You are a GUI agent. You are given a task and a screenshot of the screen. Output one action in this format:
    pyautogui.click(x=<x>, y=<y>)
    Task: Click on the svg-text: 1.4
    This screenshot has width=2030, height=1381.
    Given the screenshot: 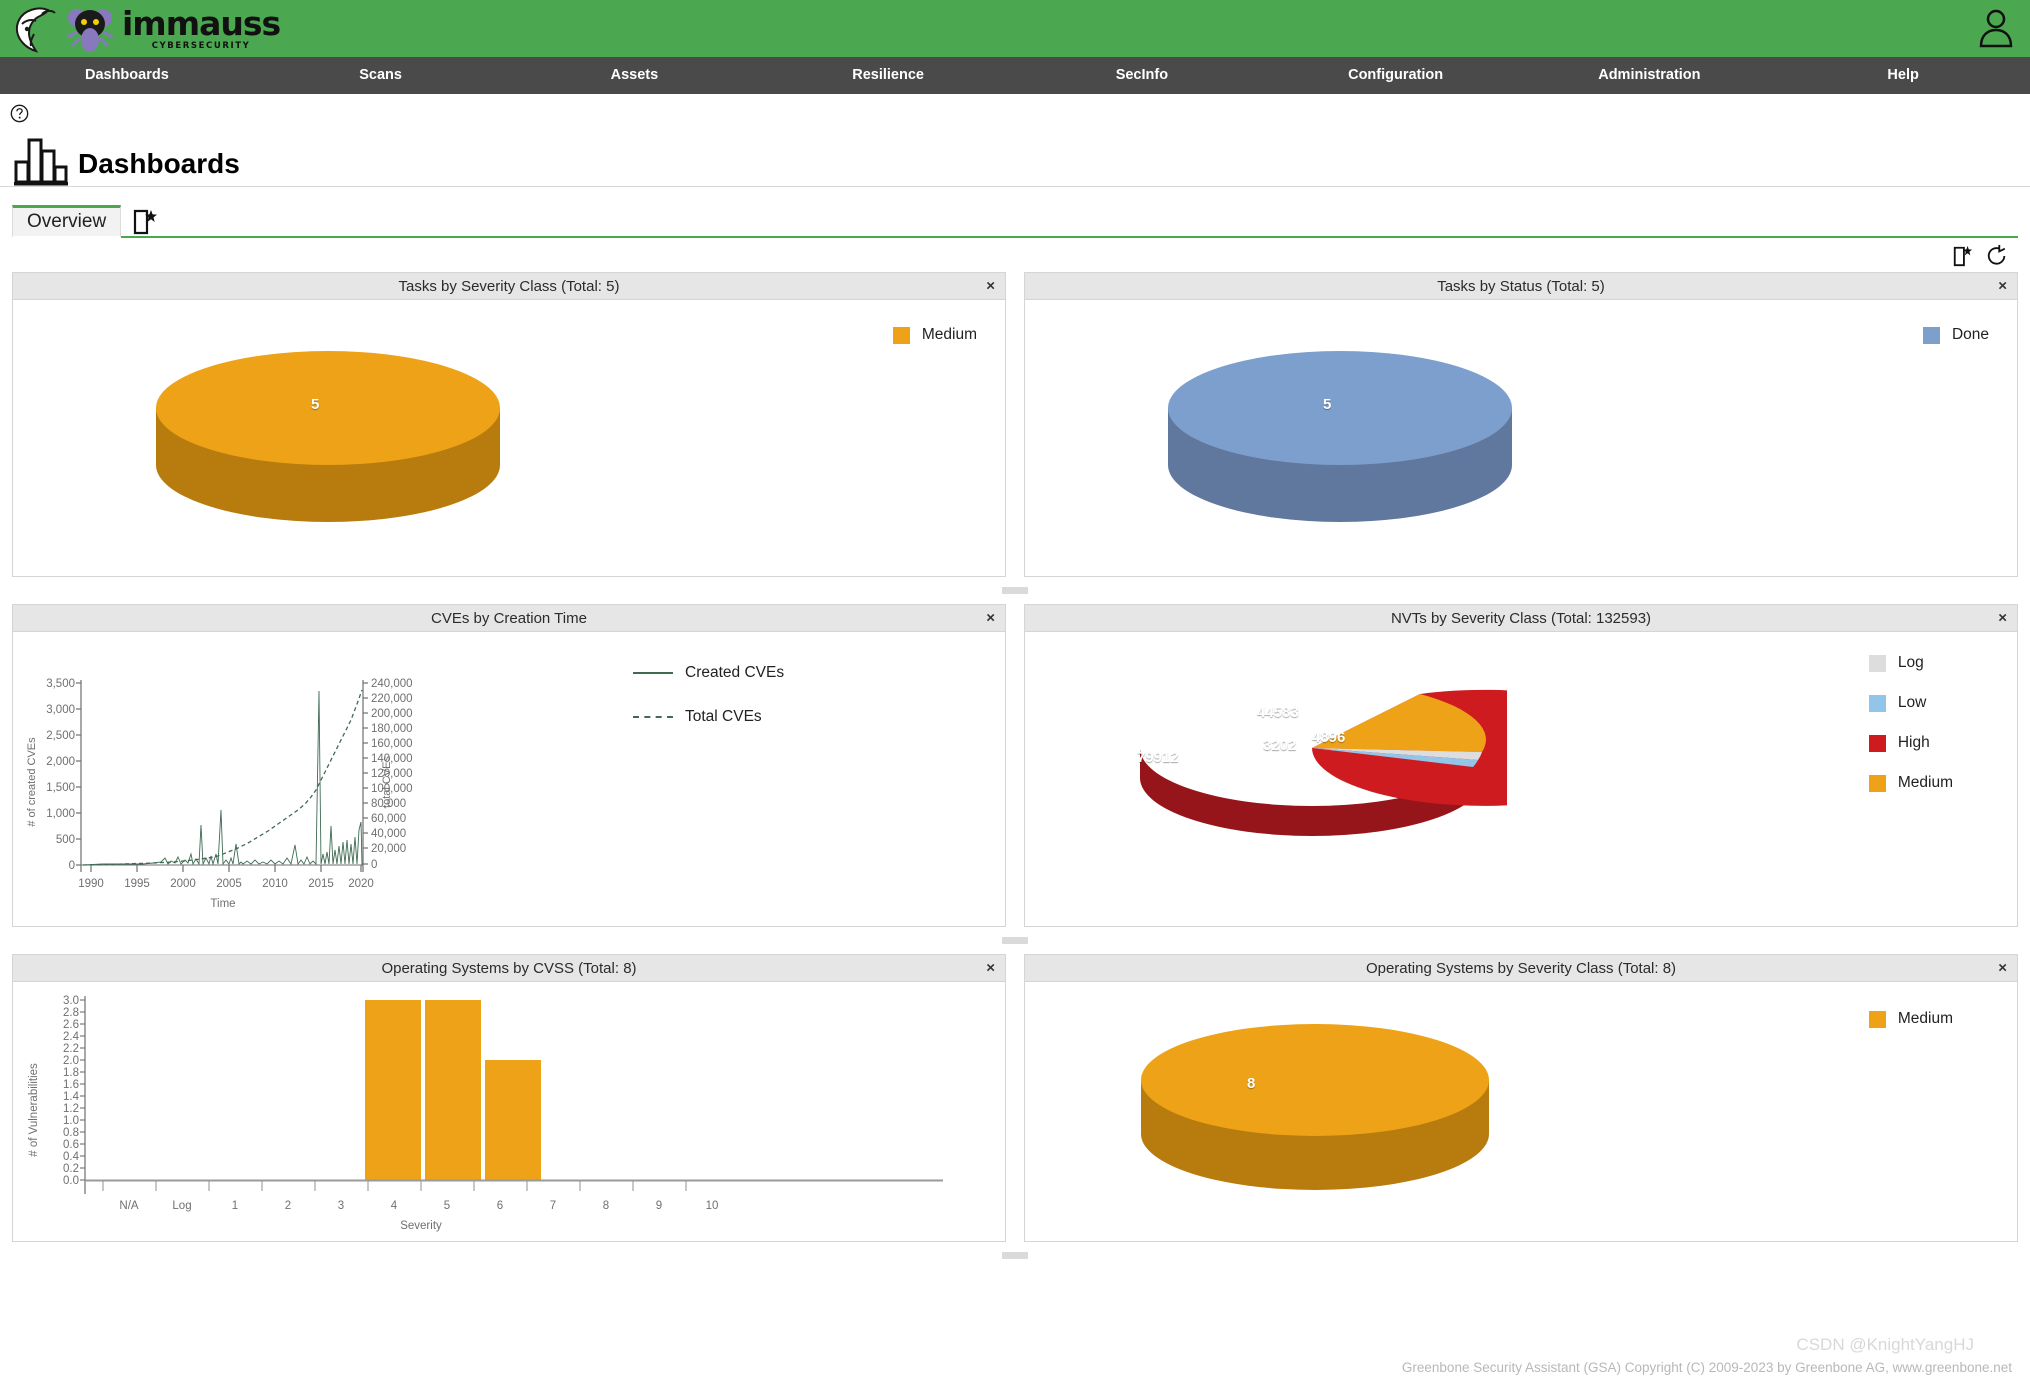 What is the action you would take?
    pyautogui.click(x=71, y=1097)
    